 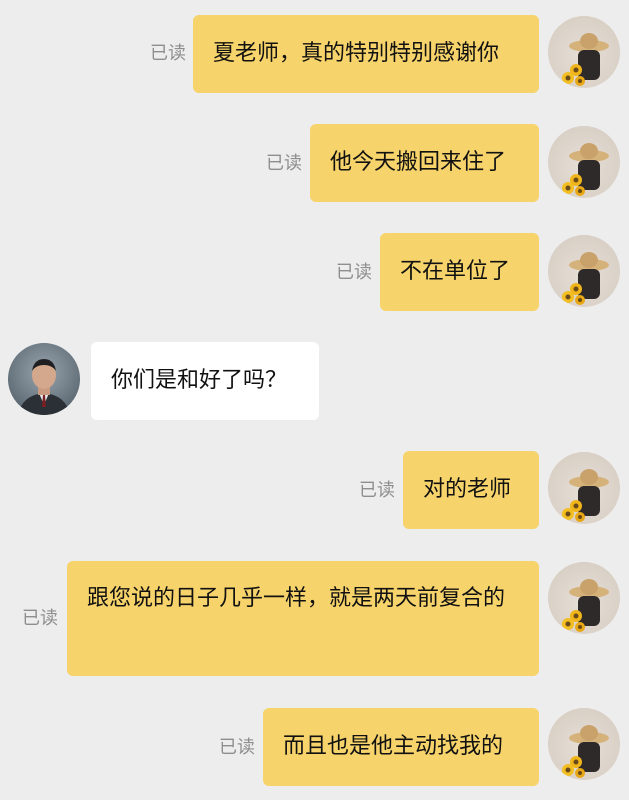 I want to click on message-bubble: 夏老师，真的特别特别感谢你, so click(x=366, y=54).